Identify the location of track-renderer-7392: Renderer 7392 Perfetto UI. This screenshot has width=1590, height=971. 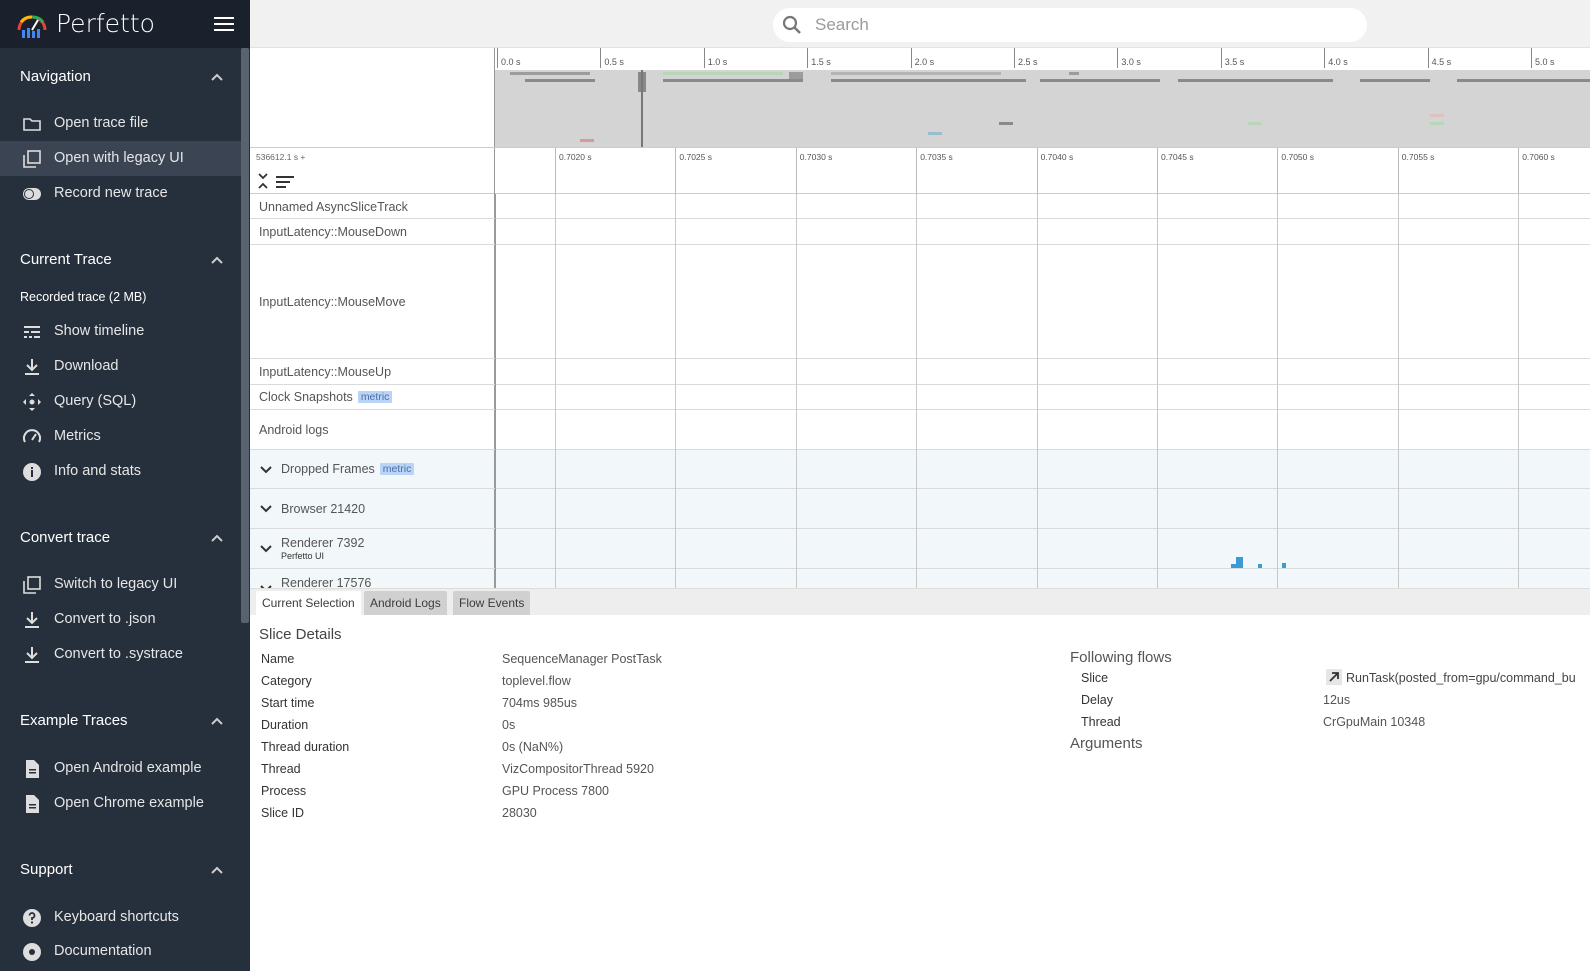
(920, 549).